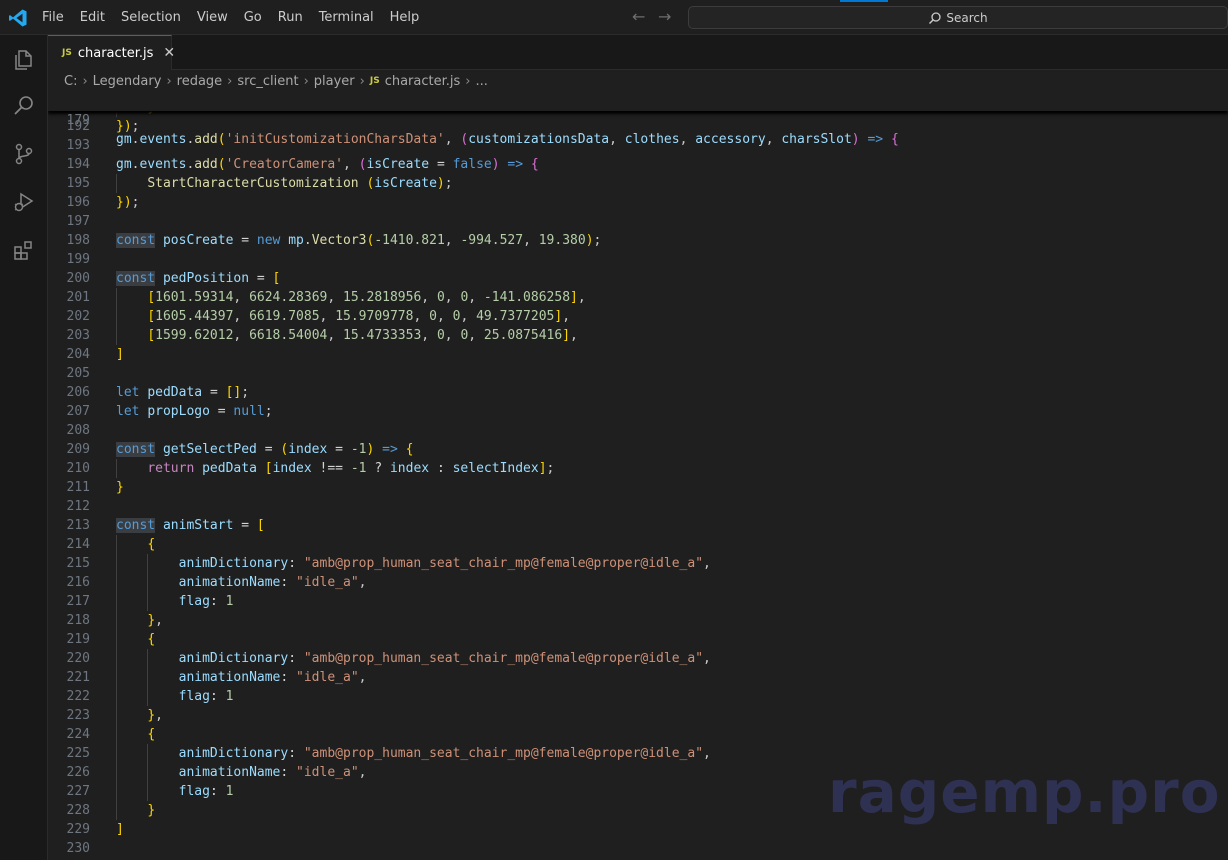 Image resolution: width=1228 pixels, height=860 pixels. I want to click on line-number: 225, so click(78, 753).